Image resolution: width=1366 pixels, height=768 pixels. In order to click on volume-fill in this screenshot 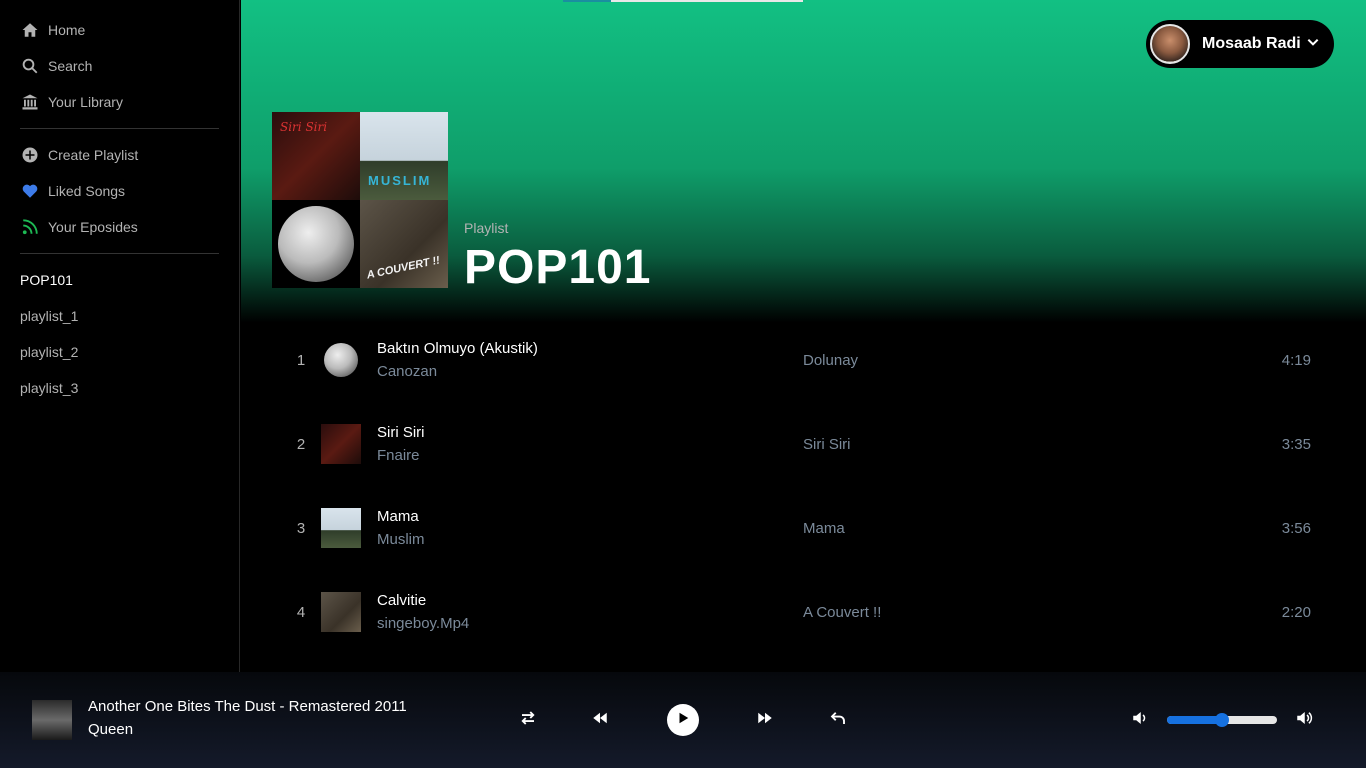, I will do `click(1194, 720)`.